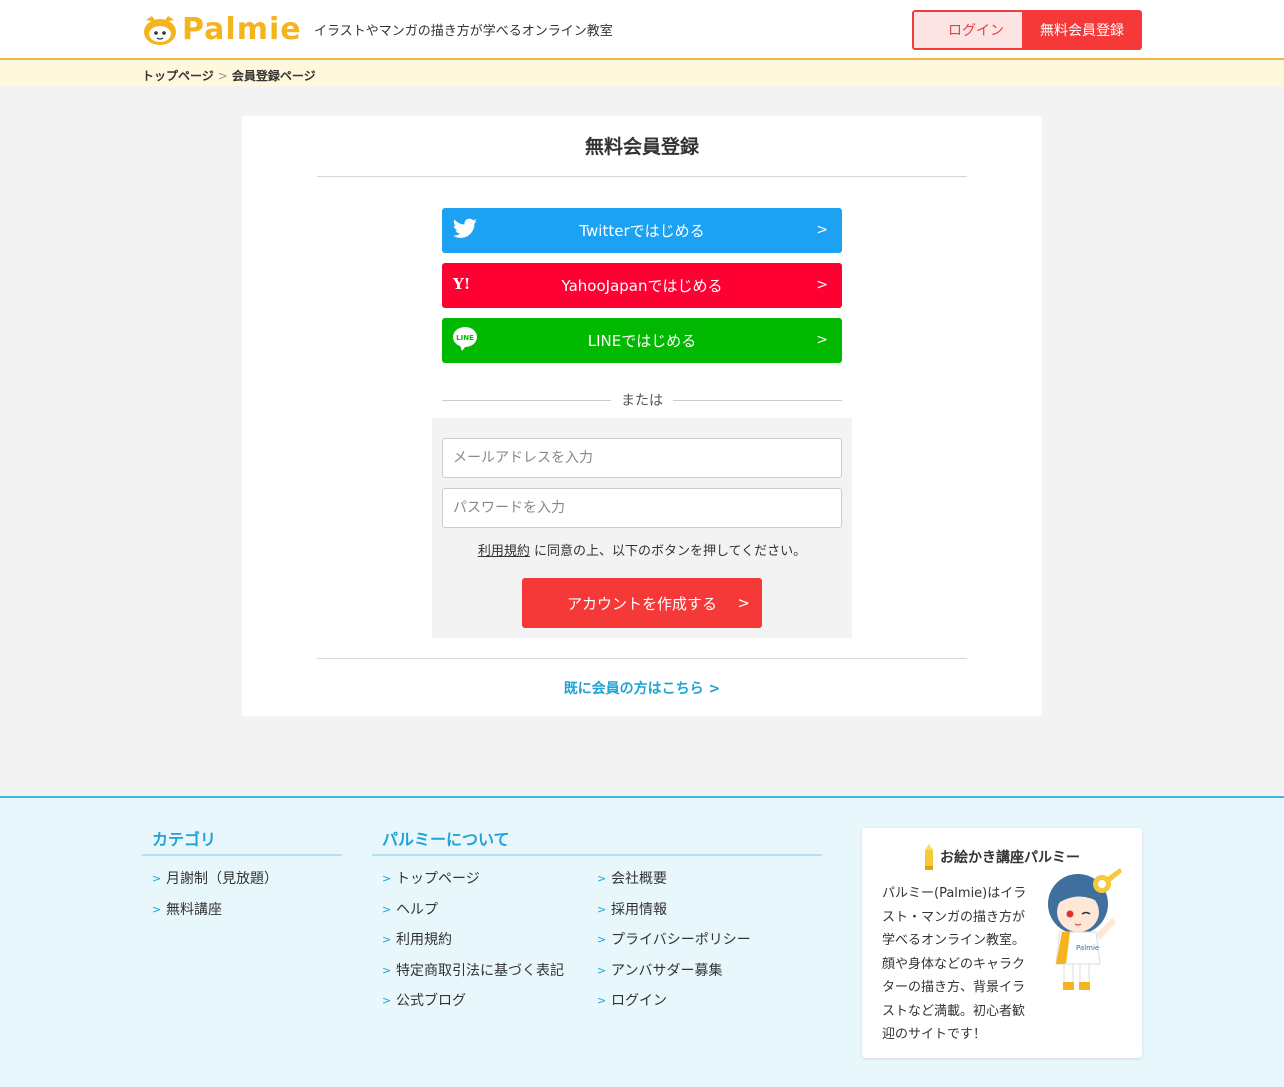 Image resolution: width=1284 pixels, height=1087 pixels. Describe the element at coordinates (674, 976) in the screenshot. I see `footer-link-ambassador: > アンバサダー募集` at that location.